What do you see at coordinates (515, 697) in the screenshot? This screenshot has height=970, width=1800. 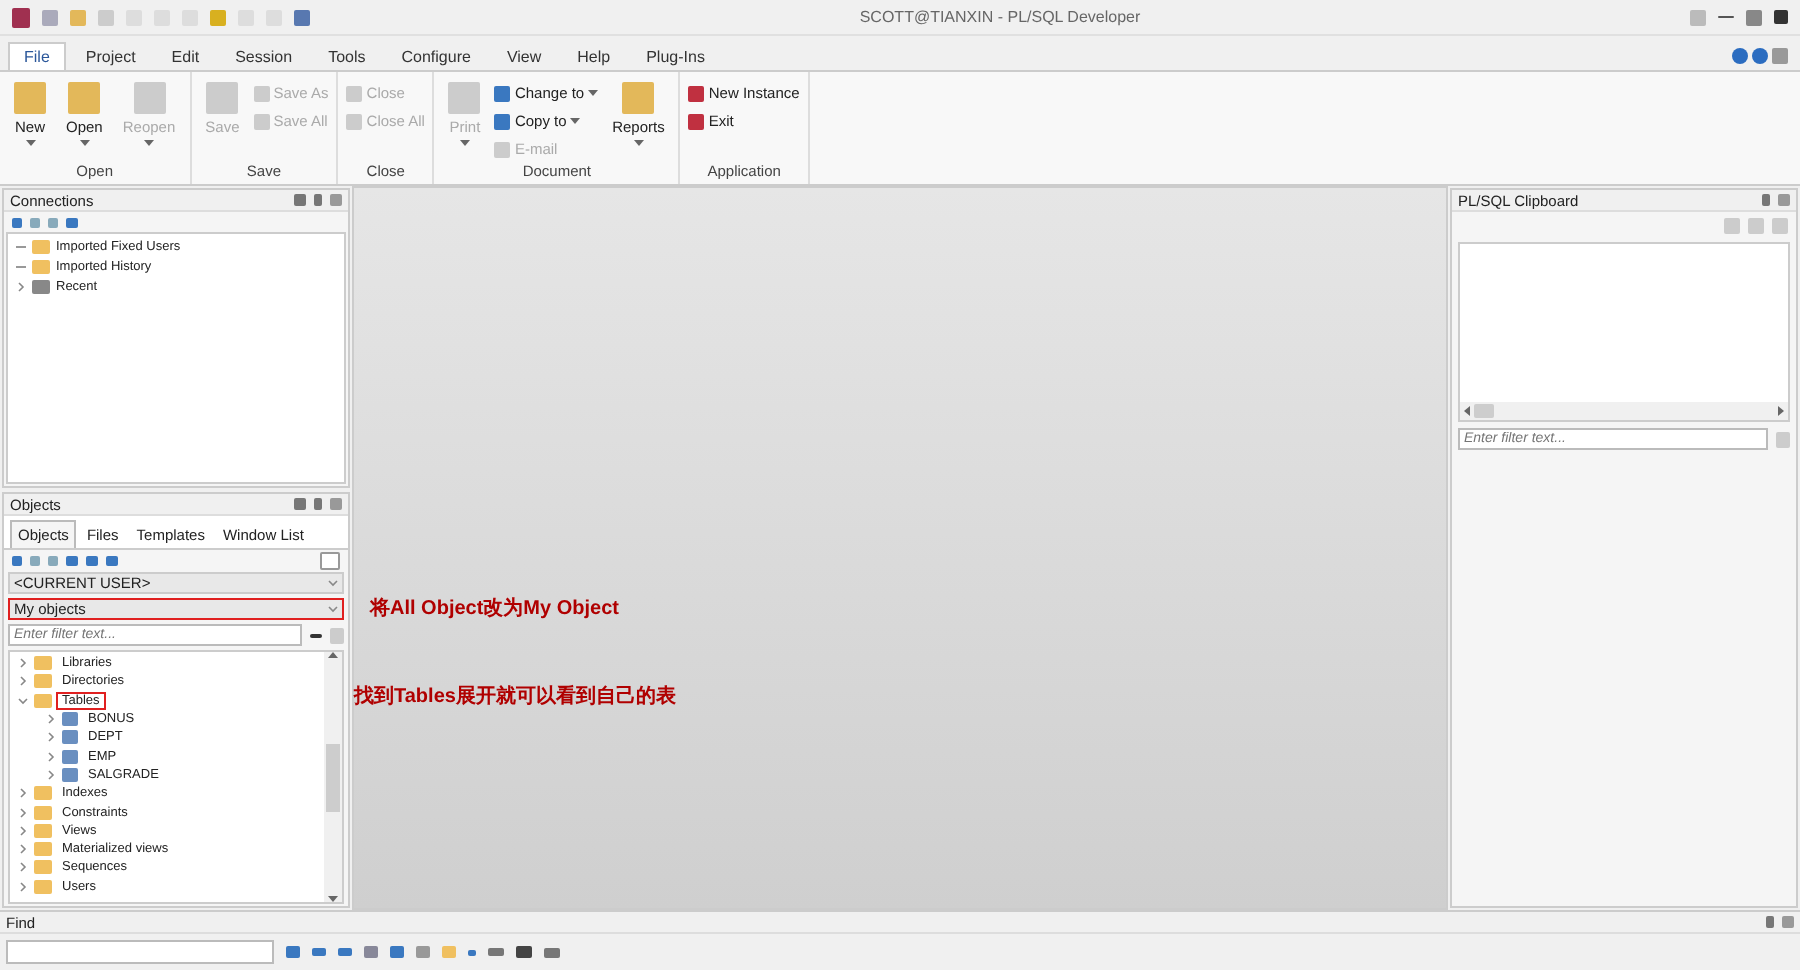 I see `annotation-text: 找到Tables展开就可以看到自己的表` at bounding box center [515, 697].